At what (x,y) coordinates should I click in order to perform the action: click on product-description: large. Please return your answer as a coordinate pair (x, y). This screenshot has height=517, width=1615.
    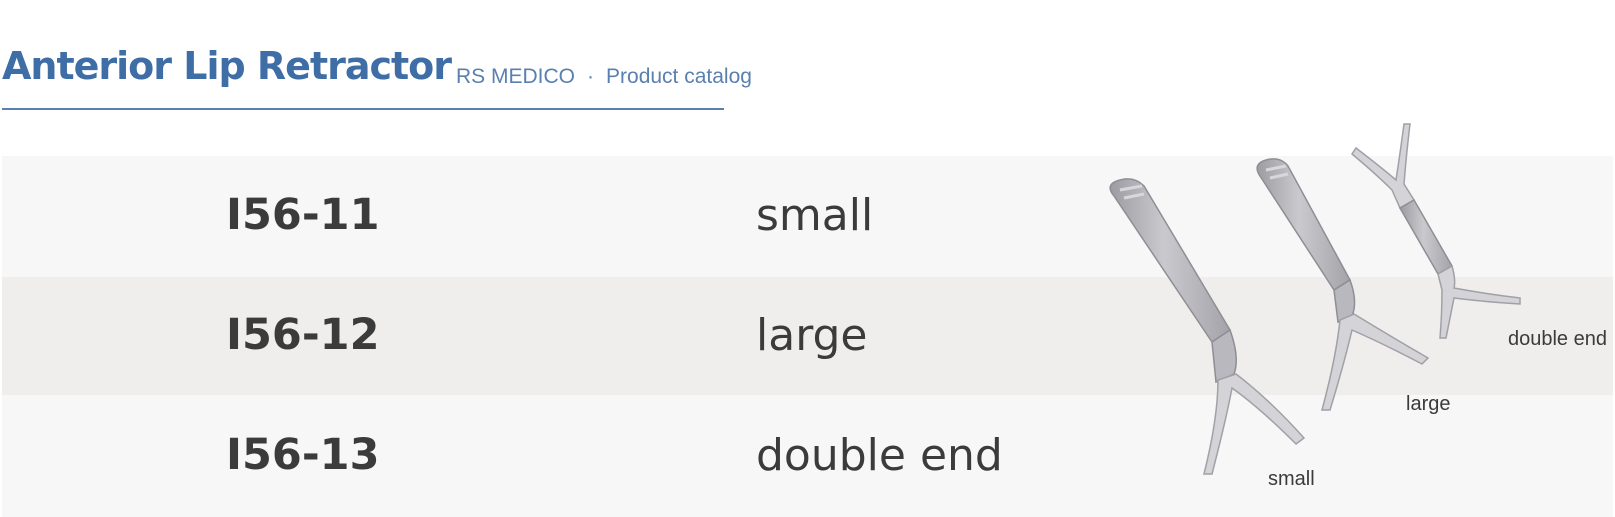
    Looking at the image, I should click on (812, 335).